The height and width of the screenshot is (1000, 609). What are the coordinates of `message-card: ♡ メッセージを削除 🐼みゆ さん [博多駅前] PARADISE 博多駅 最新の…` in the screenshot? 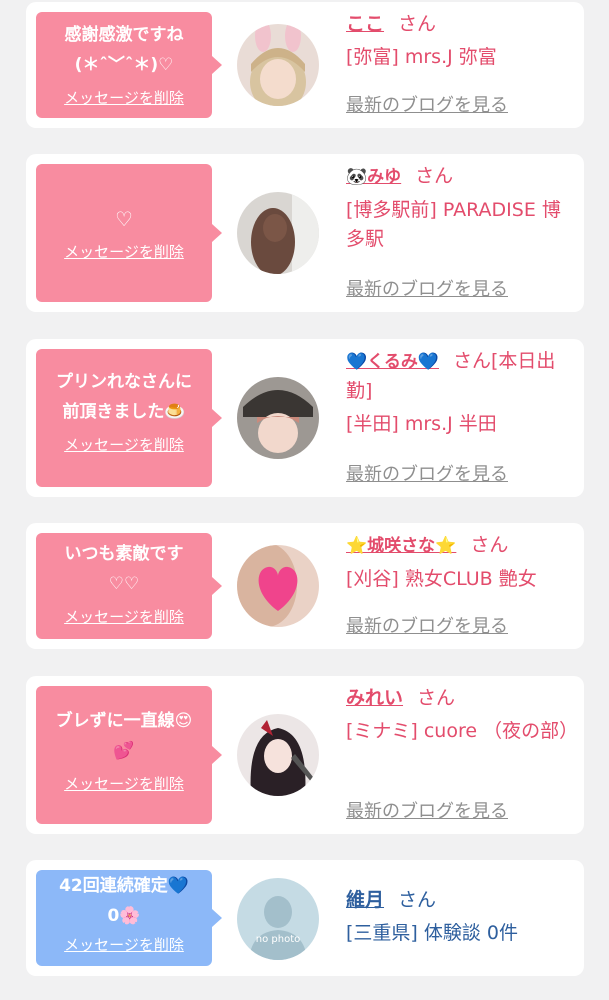 It's located at (305, 233).